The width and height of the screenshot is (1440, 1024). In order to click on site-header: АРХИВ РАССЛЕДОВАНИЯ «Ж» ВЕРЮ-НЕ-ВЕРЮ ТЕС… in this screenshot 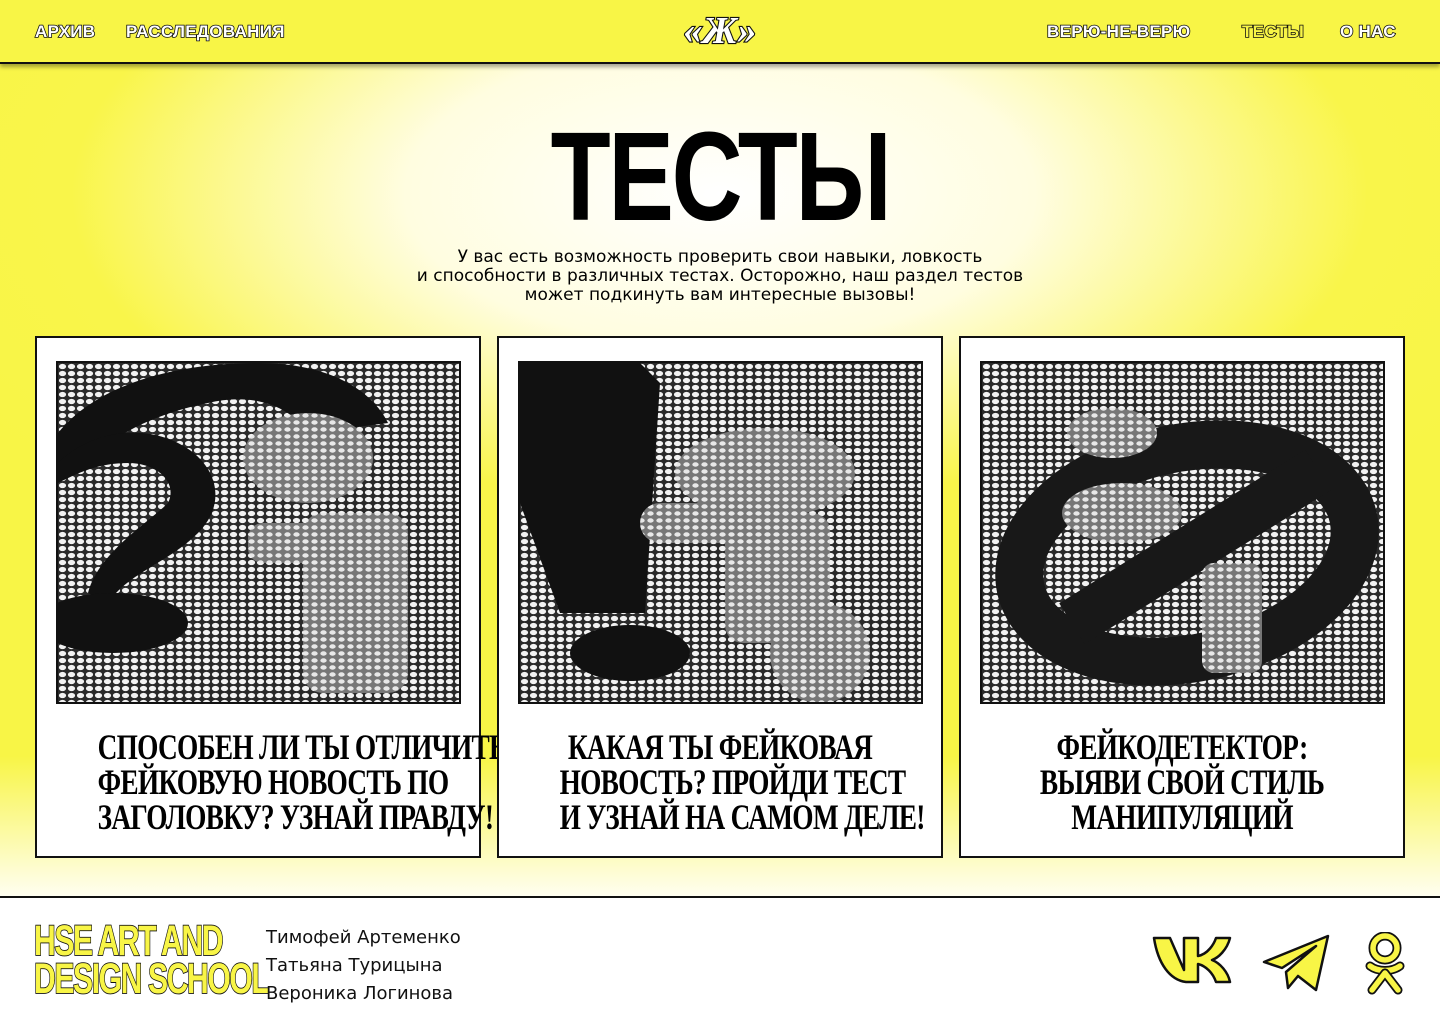, I will do `click(720, 32)`.